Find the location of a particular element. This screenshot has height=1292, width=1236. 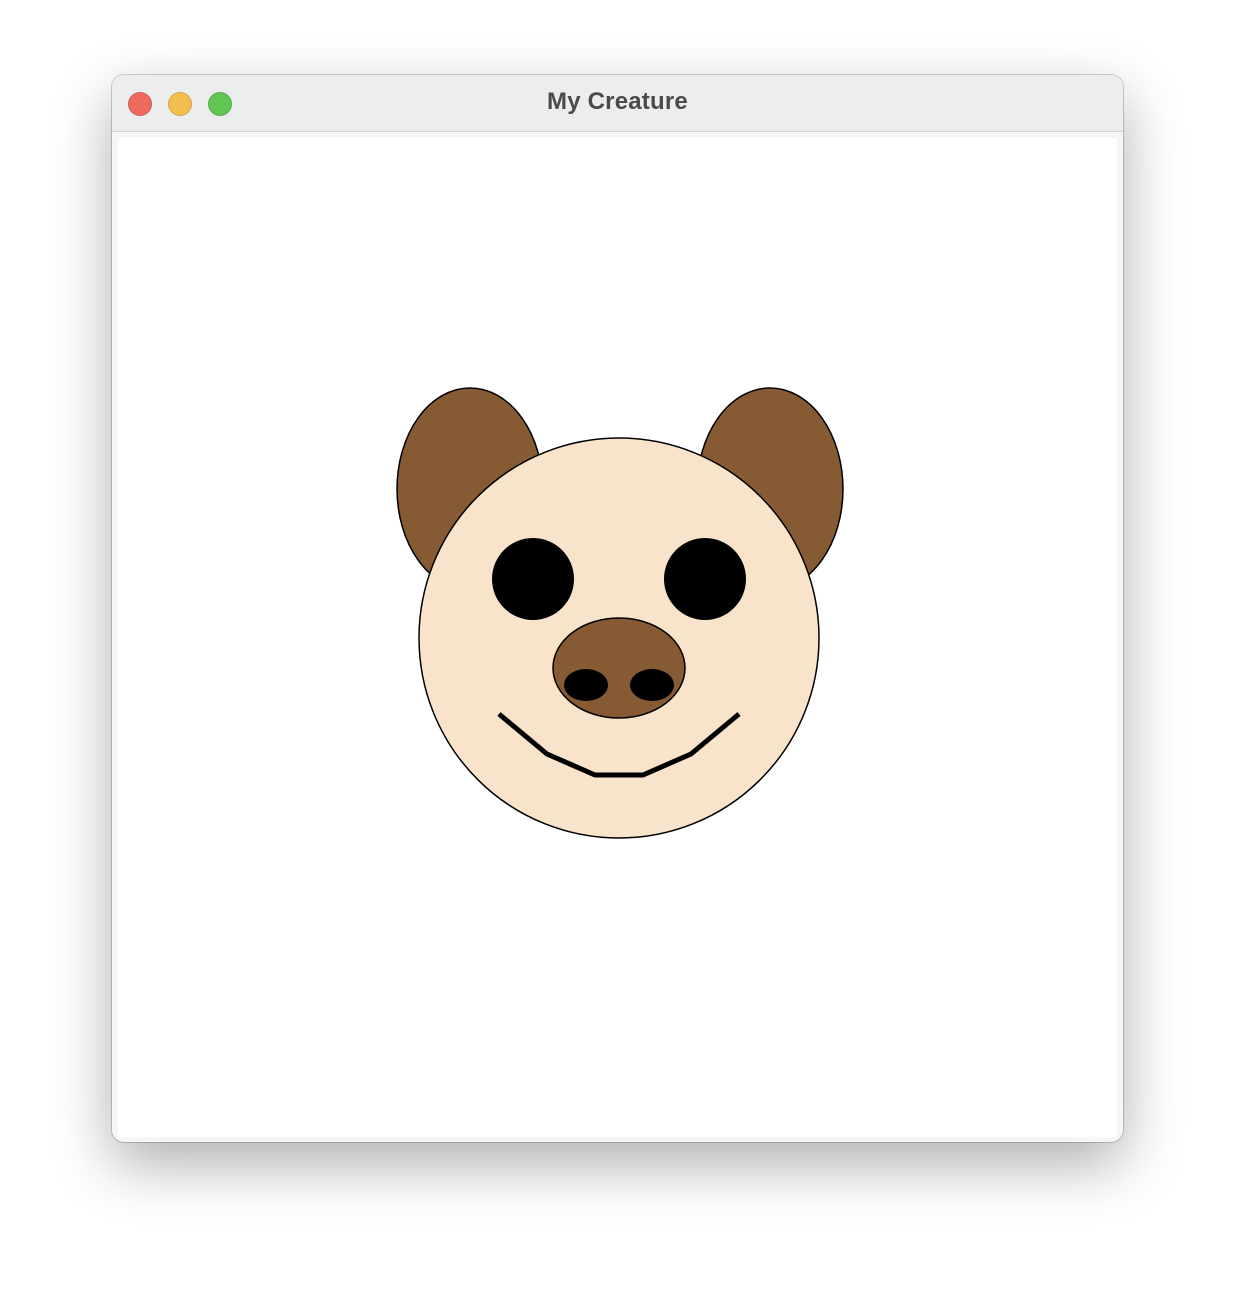

window-title: My Creature is located at coordinates (617, 101).